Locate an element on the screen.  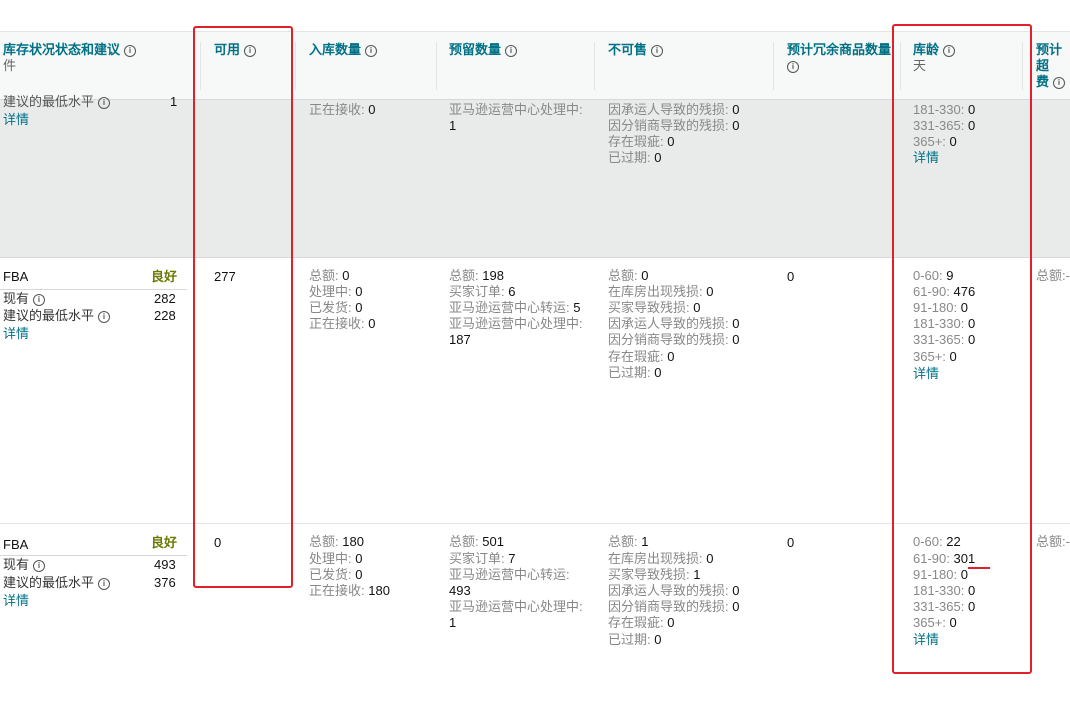
on-hand-value: 493 is located at coordinates (165, 564).